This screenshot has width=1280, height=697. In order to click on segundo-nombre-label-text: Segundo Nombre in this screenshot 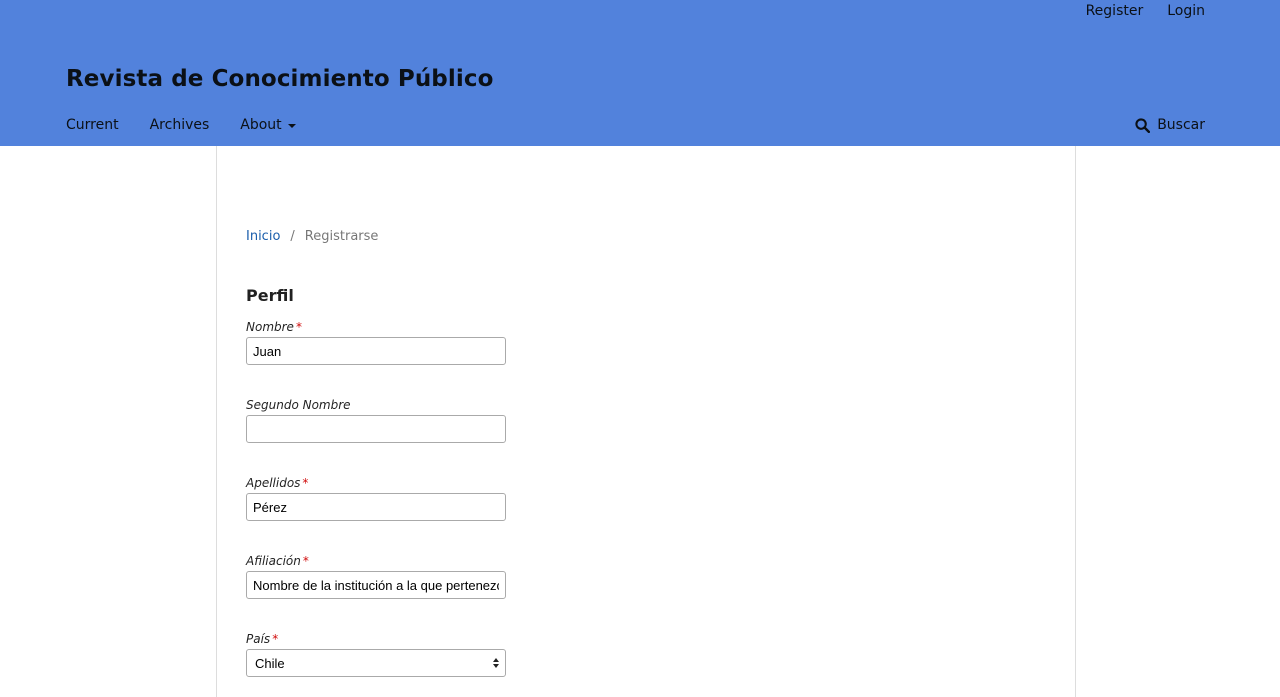, I will do `click(298, 405)`.